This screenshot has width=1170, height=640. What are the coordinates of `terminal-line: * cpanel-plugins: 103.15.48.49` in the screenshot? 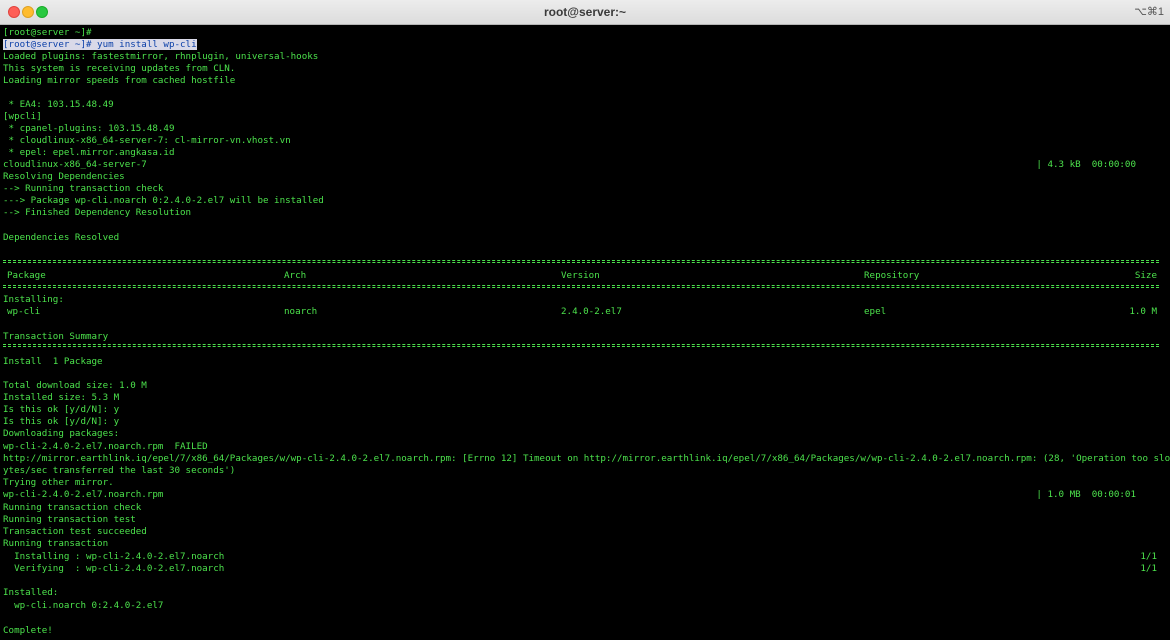 It's located at (89, 128).